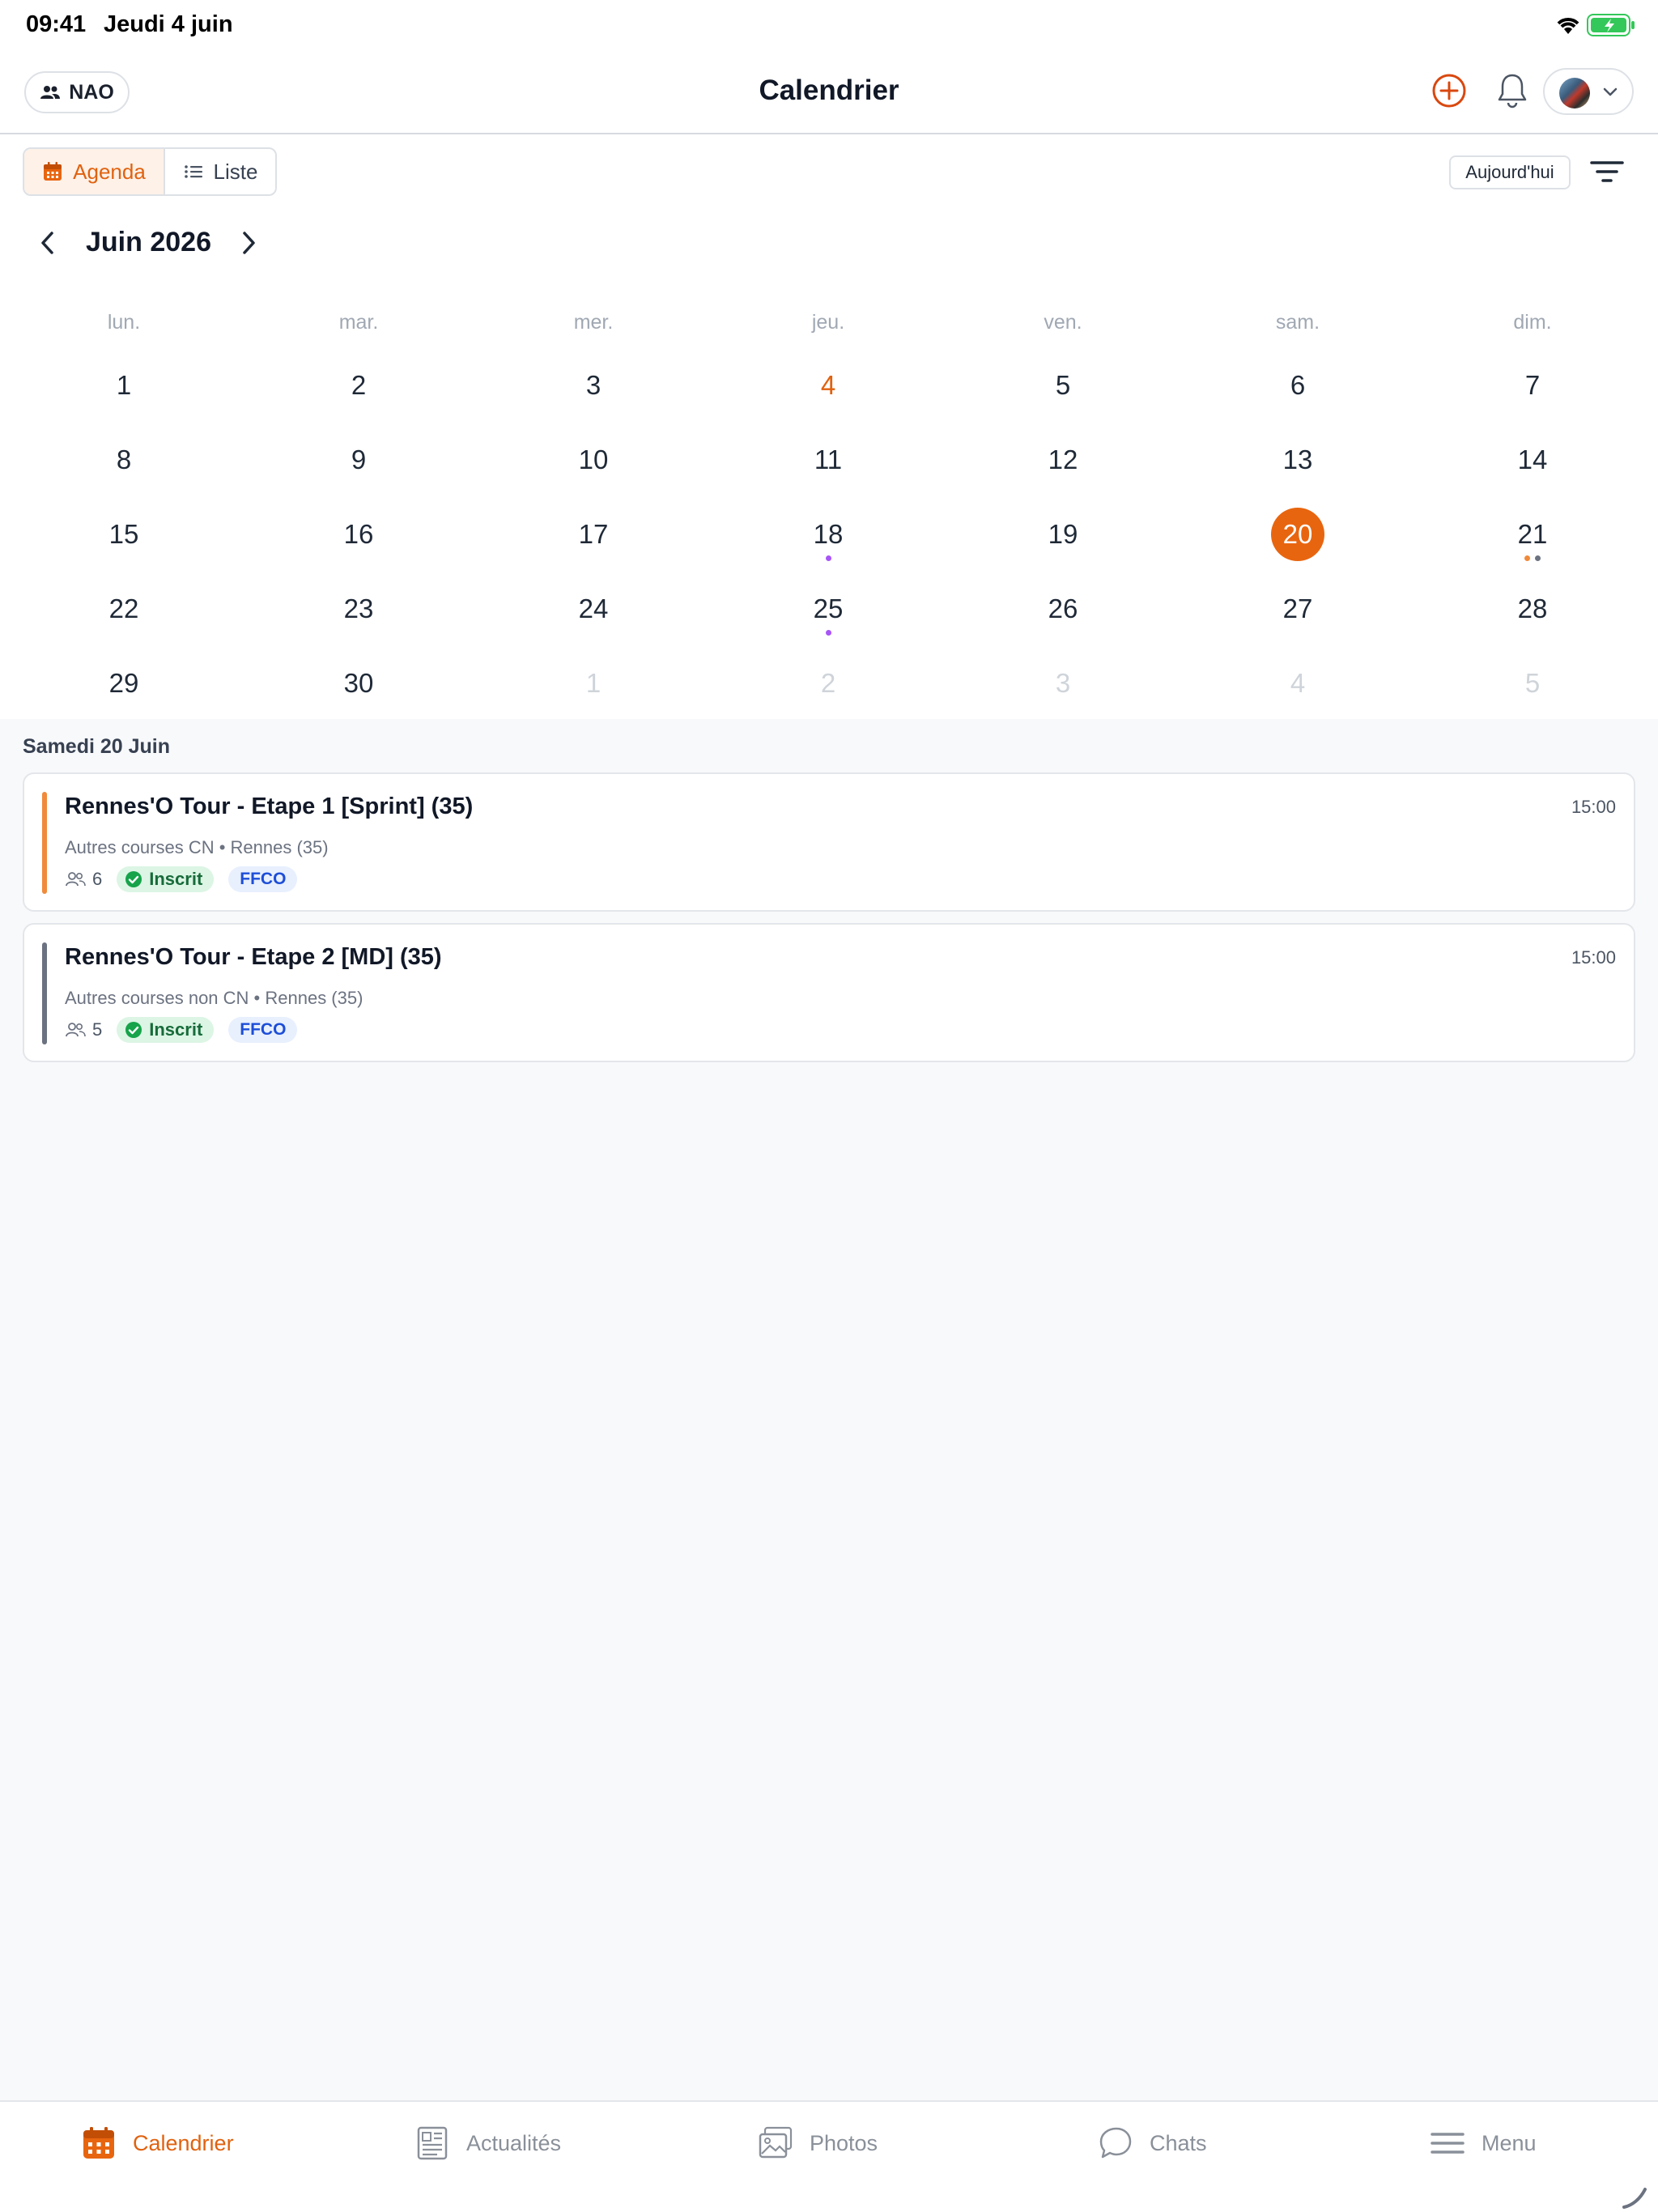 This screenshot has width=1658, height=2212. Describe the element at coordinates (1593, 807) in the screenshot. I see `event-time: 15:00` at that location.